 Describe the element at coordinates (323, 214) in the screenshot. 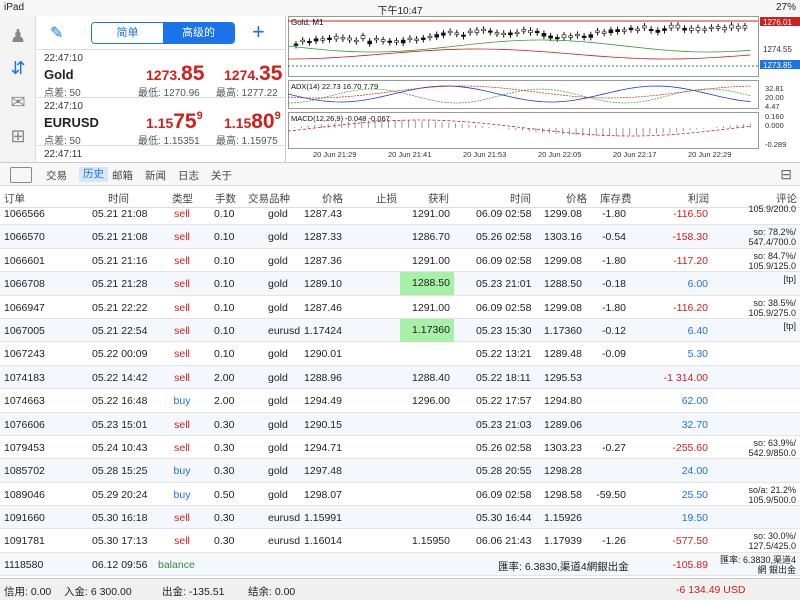

I see `open-price: 1287.43` at that location.